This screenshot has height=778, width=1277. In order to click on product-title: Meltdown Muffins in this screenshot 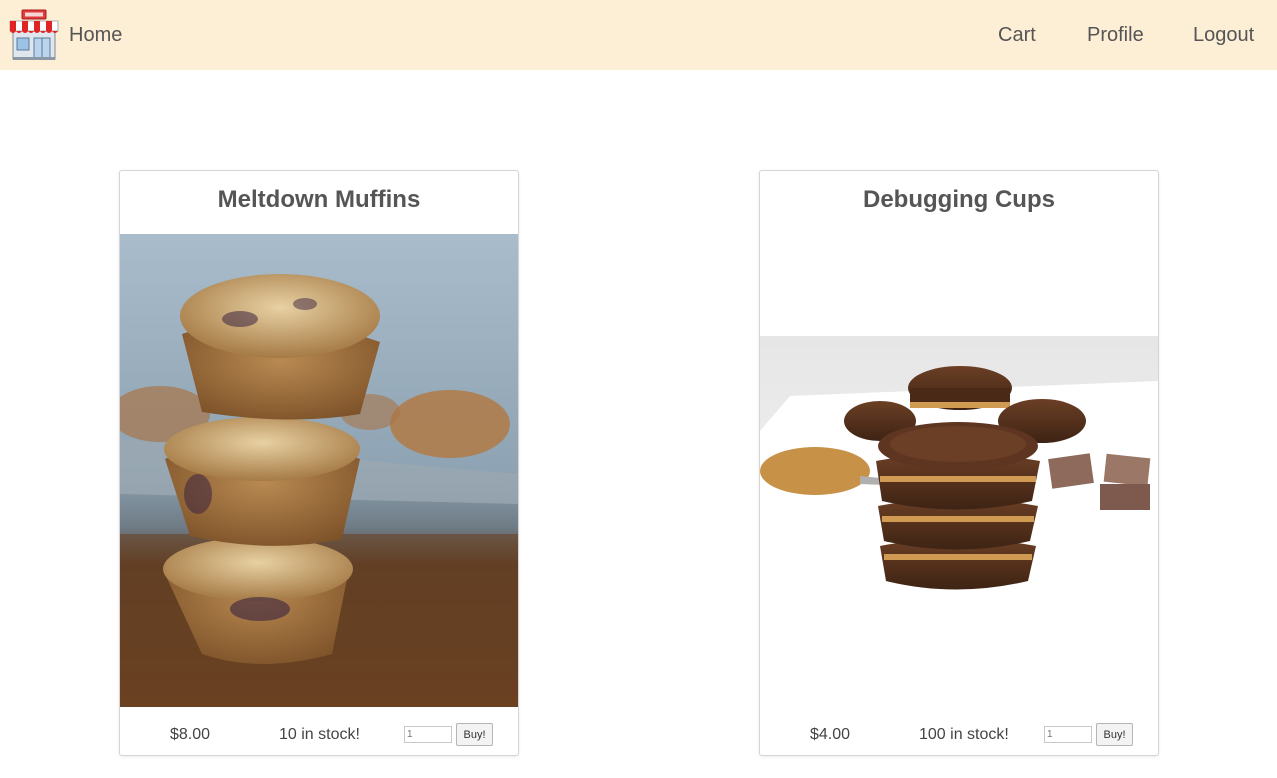, I will do `click(319, 199)`.